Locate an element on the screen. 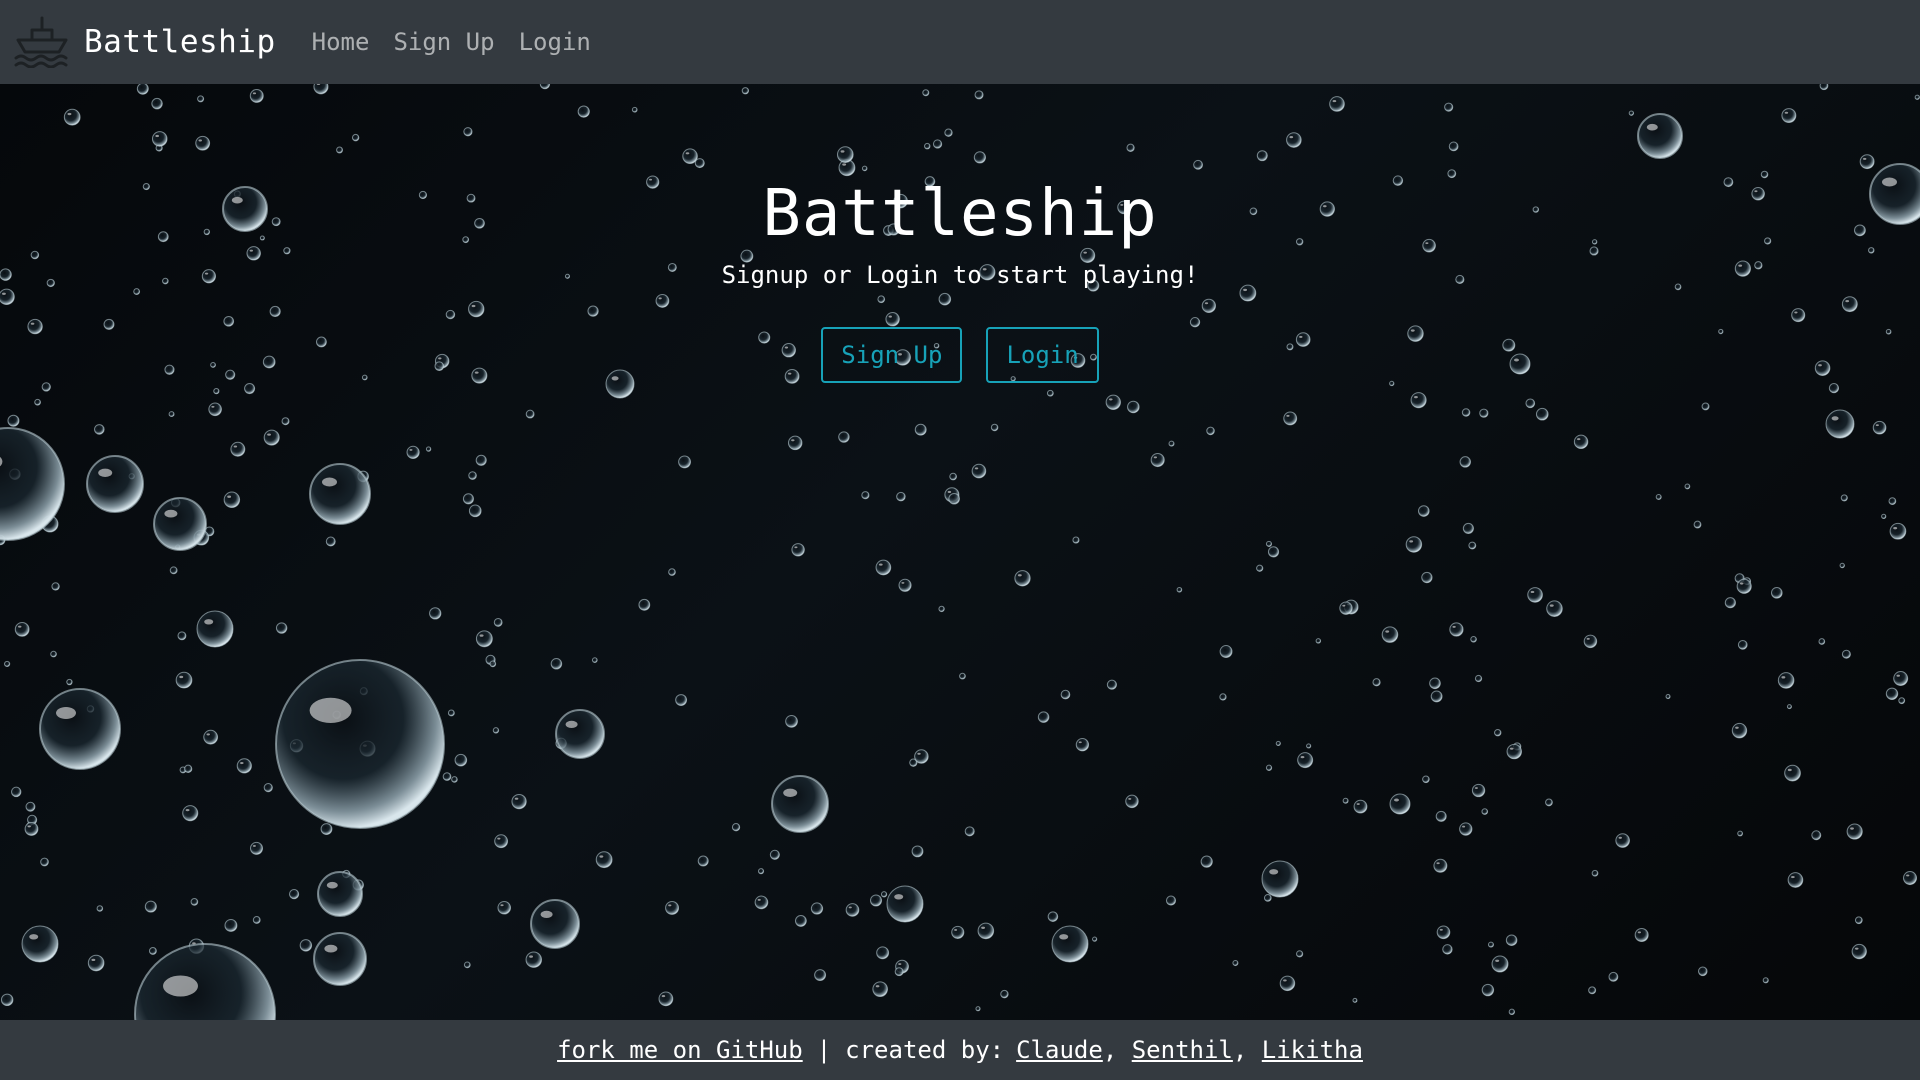 This screenshot has height=1080, width=1920. login-button: Login is located at coordinates (1042, 355).